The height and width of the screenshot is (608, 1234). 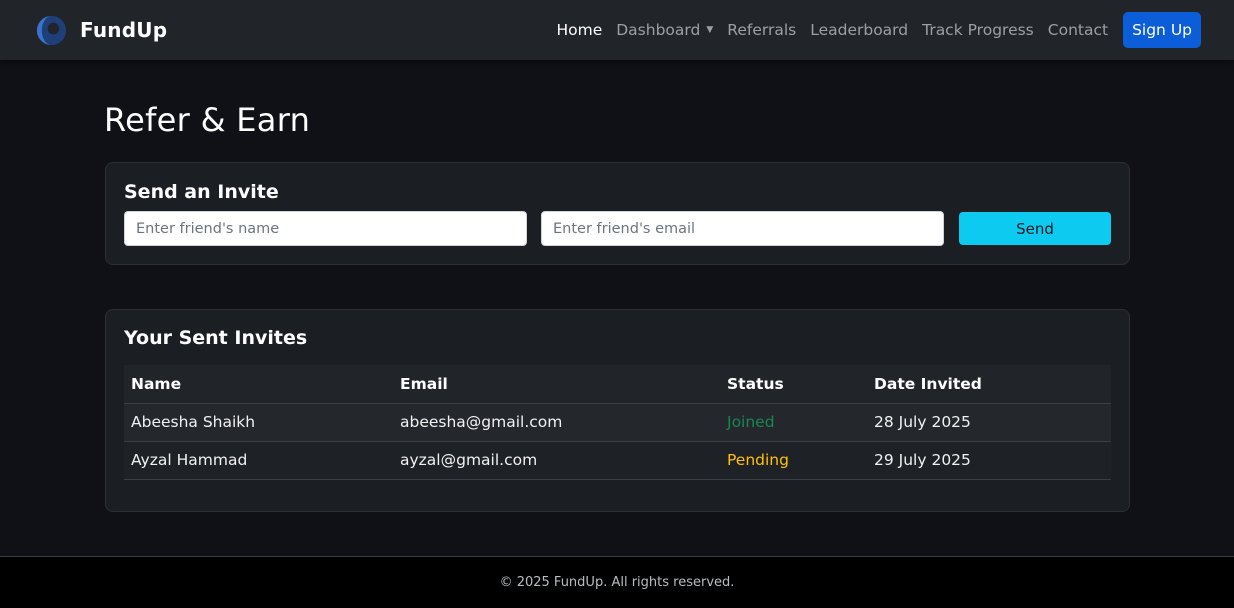 I want to click on column-header-name: Name, so click(x=258, y=384).